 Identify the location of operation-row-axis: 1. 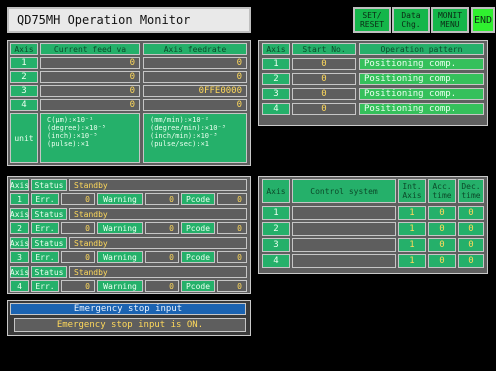
(276, 64).